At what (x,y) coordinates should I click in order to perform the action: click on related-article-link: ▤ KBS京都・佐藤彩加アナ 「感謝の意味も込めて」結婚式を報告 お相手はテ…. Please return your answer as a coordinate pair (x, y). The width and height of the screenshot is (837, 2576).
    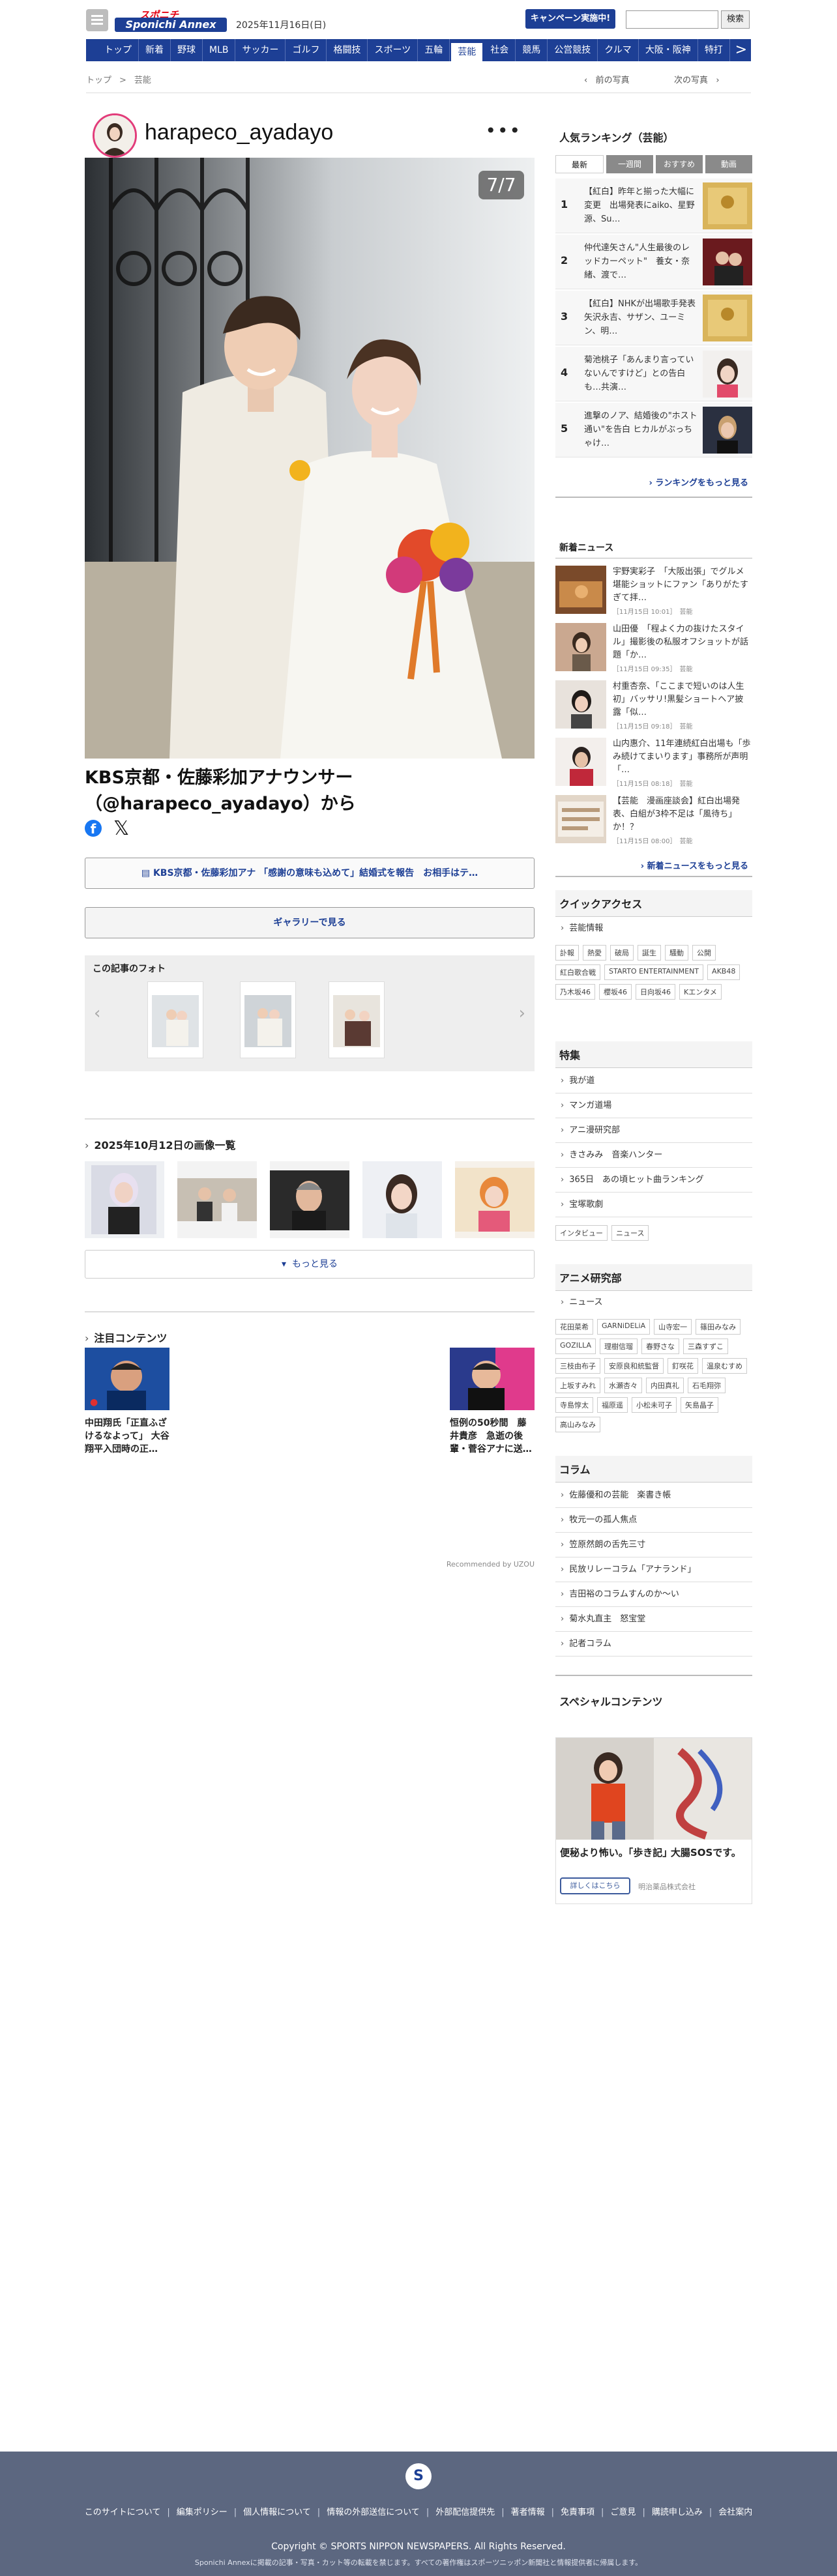
    Looking at the image, I should click on (310, 873).